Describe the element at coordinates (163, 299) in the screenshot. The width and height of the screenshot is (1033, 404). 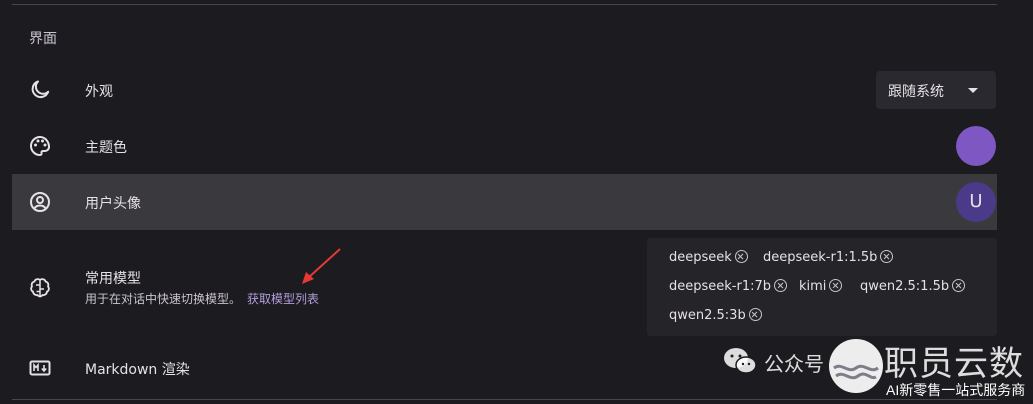
I see `models-description-text: 用于在对话中快速切换模型。` at that location.